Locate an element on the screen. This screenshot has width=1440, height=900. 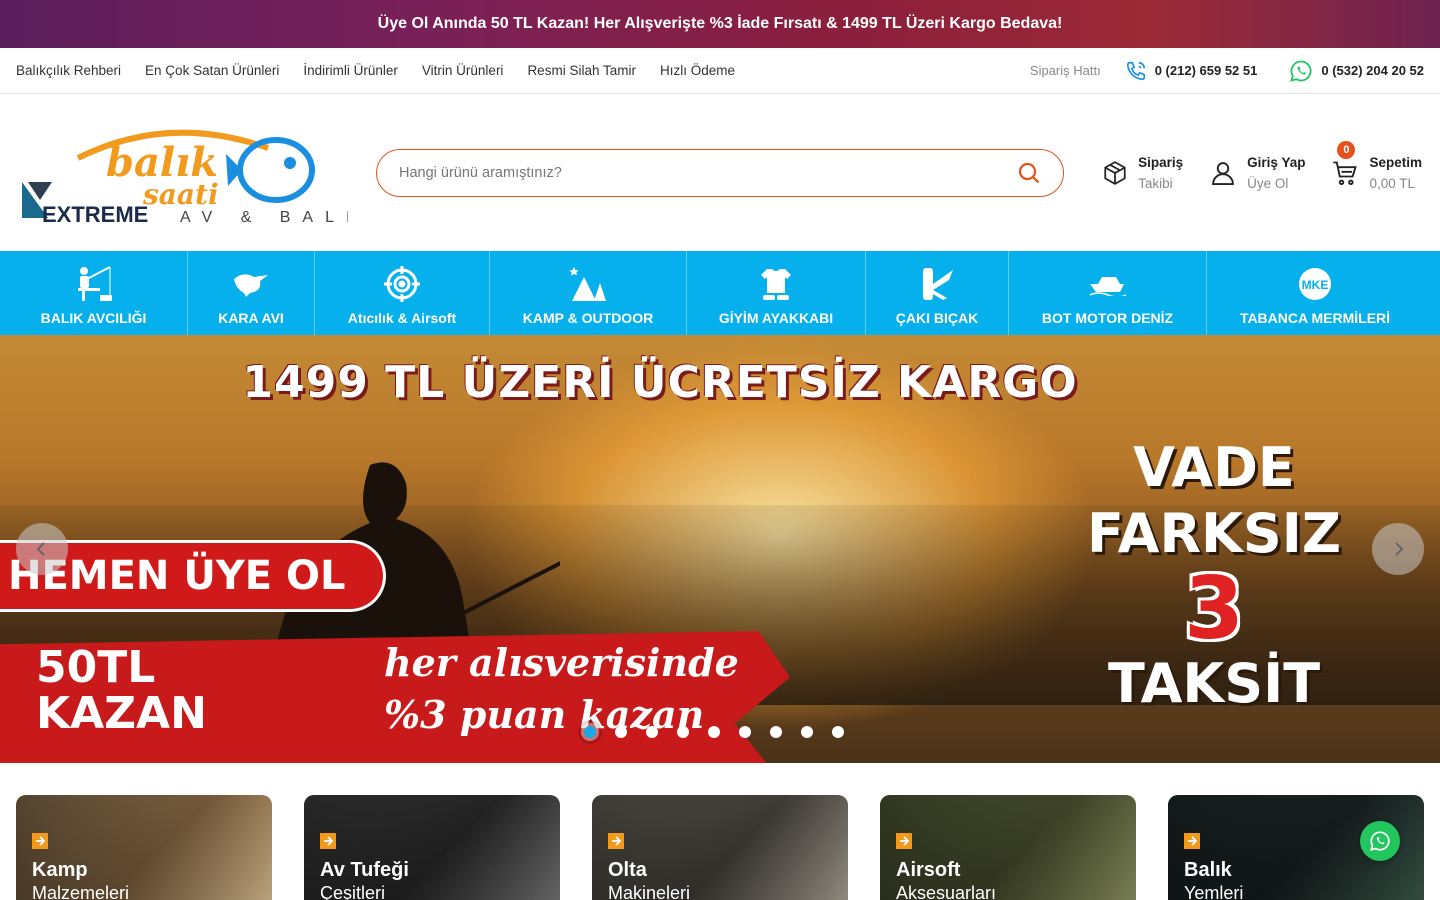
card-title-line1: Kamp is located at coordinates (60, 870).